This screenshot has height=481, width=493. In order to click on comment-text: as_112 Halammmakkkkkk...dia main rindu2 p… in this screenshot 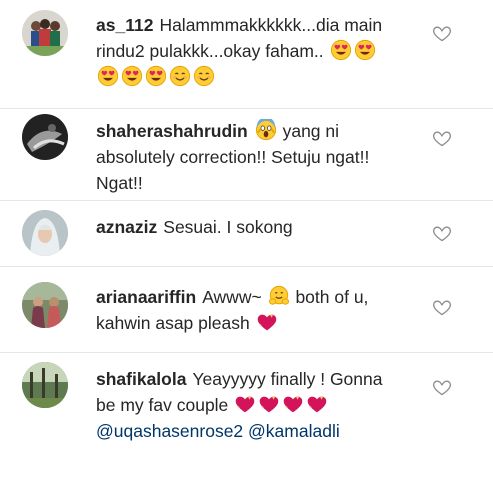, I will do `click(246, 51)`.